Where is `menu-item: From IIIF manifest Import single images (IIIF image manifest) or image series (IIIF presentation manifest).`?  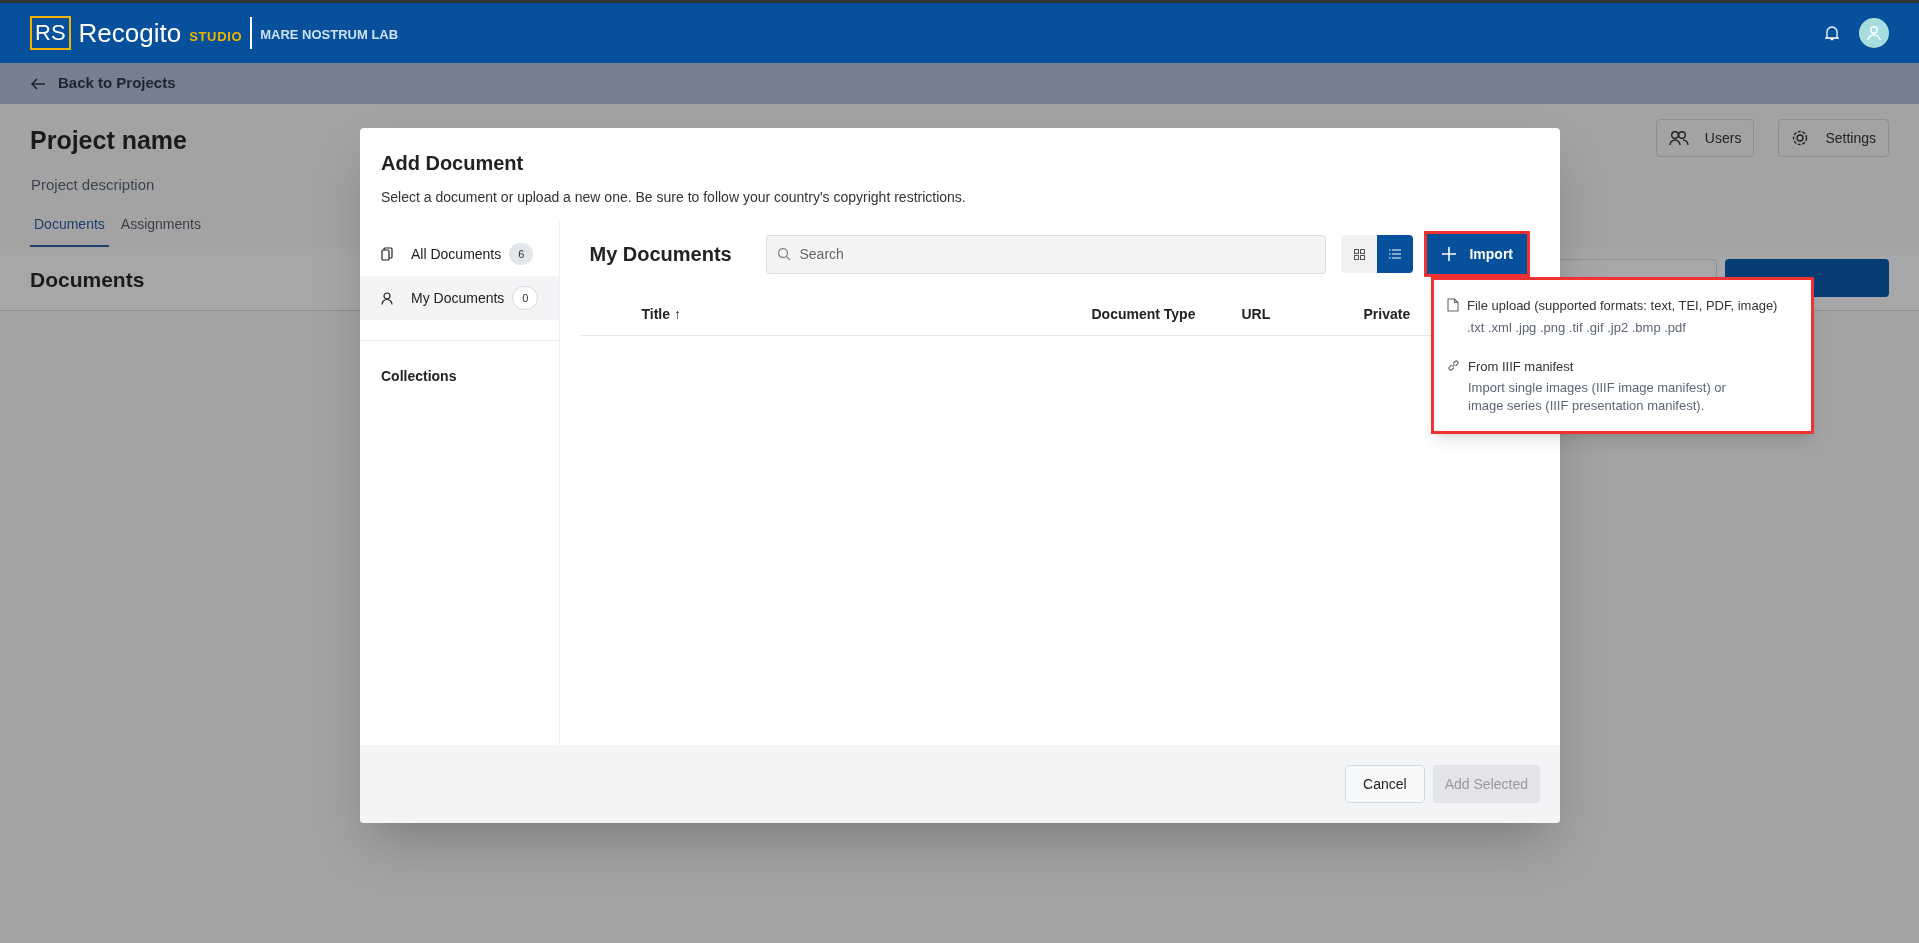 menu-item: From IIIF manifest Import single images (IIIF image manifest) or image series (IIIF presentation manifest). is located at coordinates (1622, 385).